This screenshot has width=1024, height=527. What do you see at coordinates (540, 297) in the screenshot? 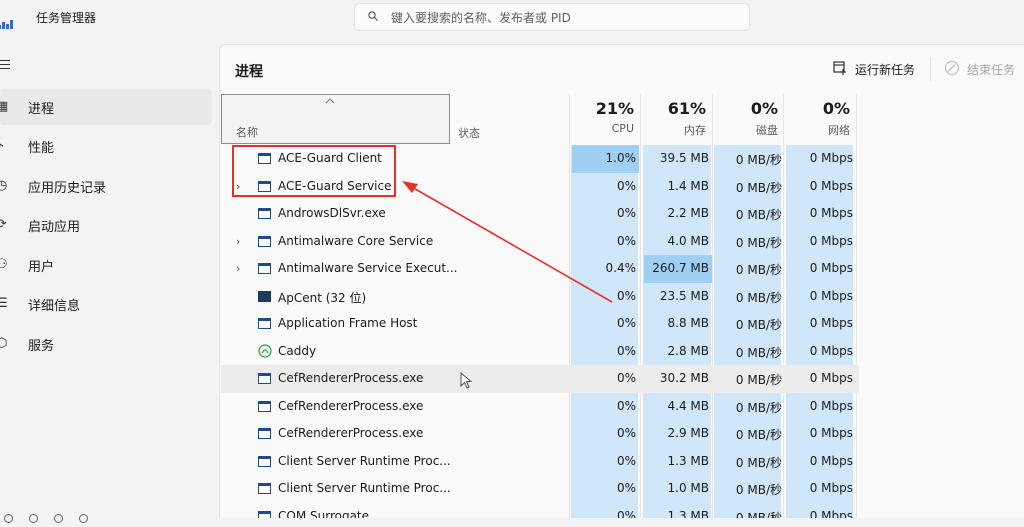
I see `table-row: ApCent (32 位) 0% 23.5 MB 0 MB/秒 0 Mbps` at bounding box center [540, 297].